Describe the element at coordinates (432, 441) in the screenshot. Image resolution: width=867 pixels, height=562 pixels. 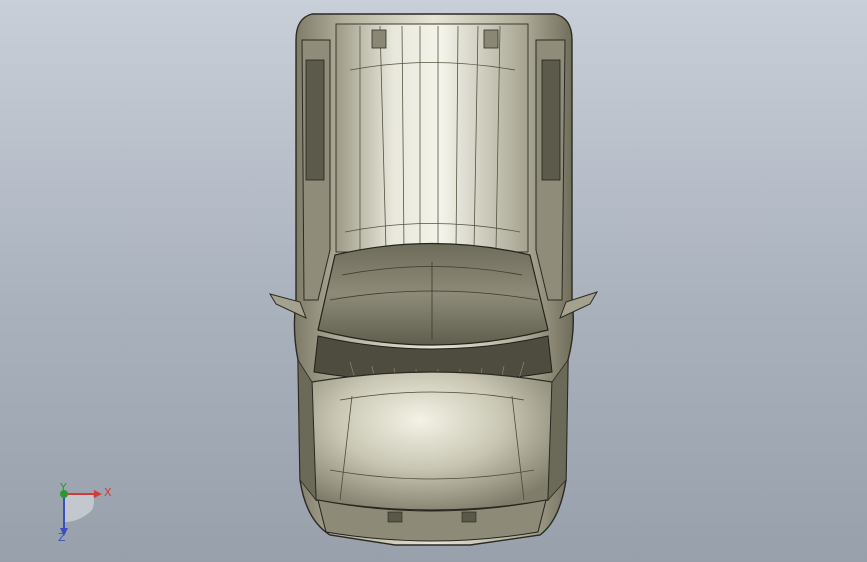
I see `hood` at that location.